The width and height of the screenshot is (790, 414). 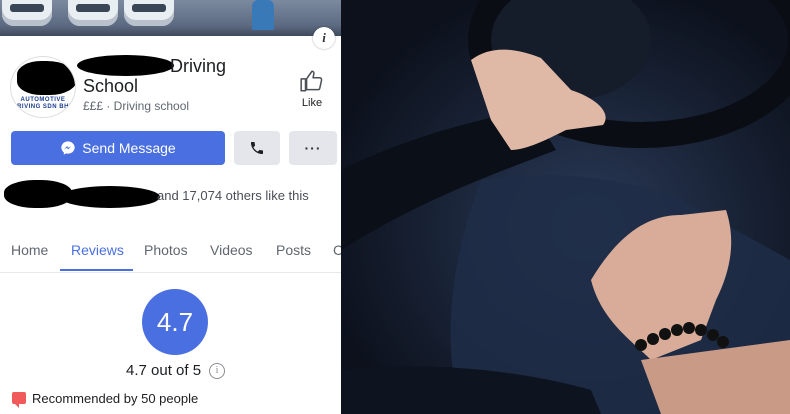 What do you see at coordinates (29, 250) in the screenshot?
I see `tab-home: Home` at bounding box center [29, 250].